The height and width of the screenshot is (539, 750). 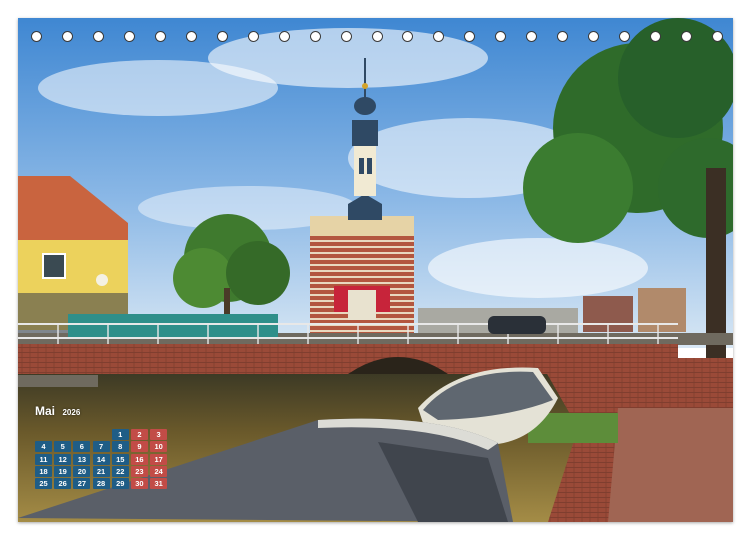 I want to click on calendar-day: 5, so click(x=63, y=447).